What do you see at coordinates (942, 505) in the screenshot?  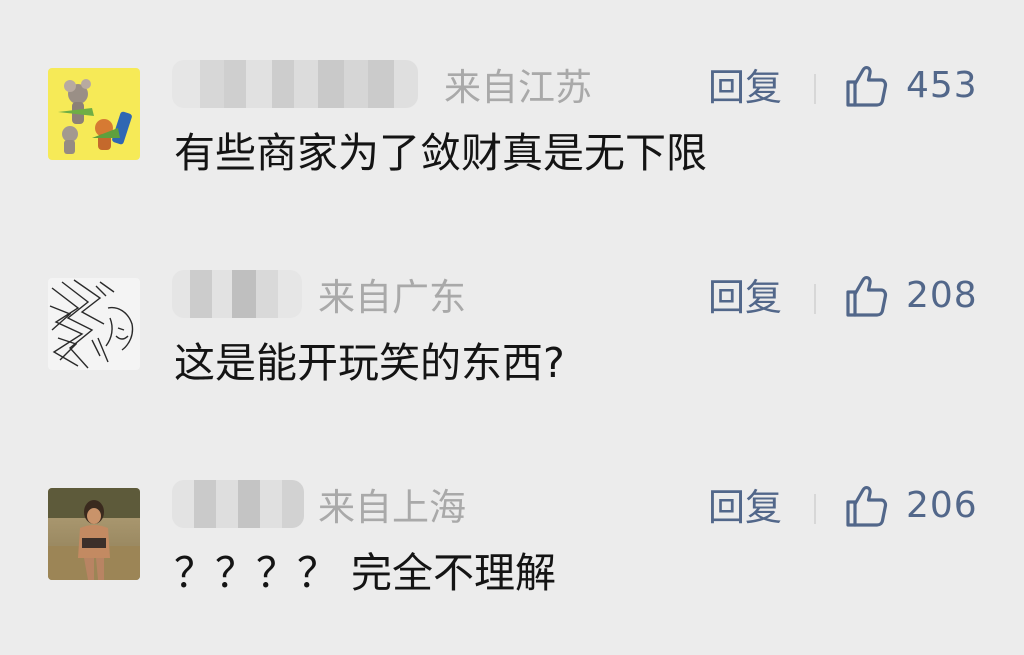 I see `like-count: 206` at bounding box center [942, 505].